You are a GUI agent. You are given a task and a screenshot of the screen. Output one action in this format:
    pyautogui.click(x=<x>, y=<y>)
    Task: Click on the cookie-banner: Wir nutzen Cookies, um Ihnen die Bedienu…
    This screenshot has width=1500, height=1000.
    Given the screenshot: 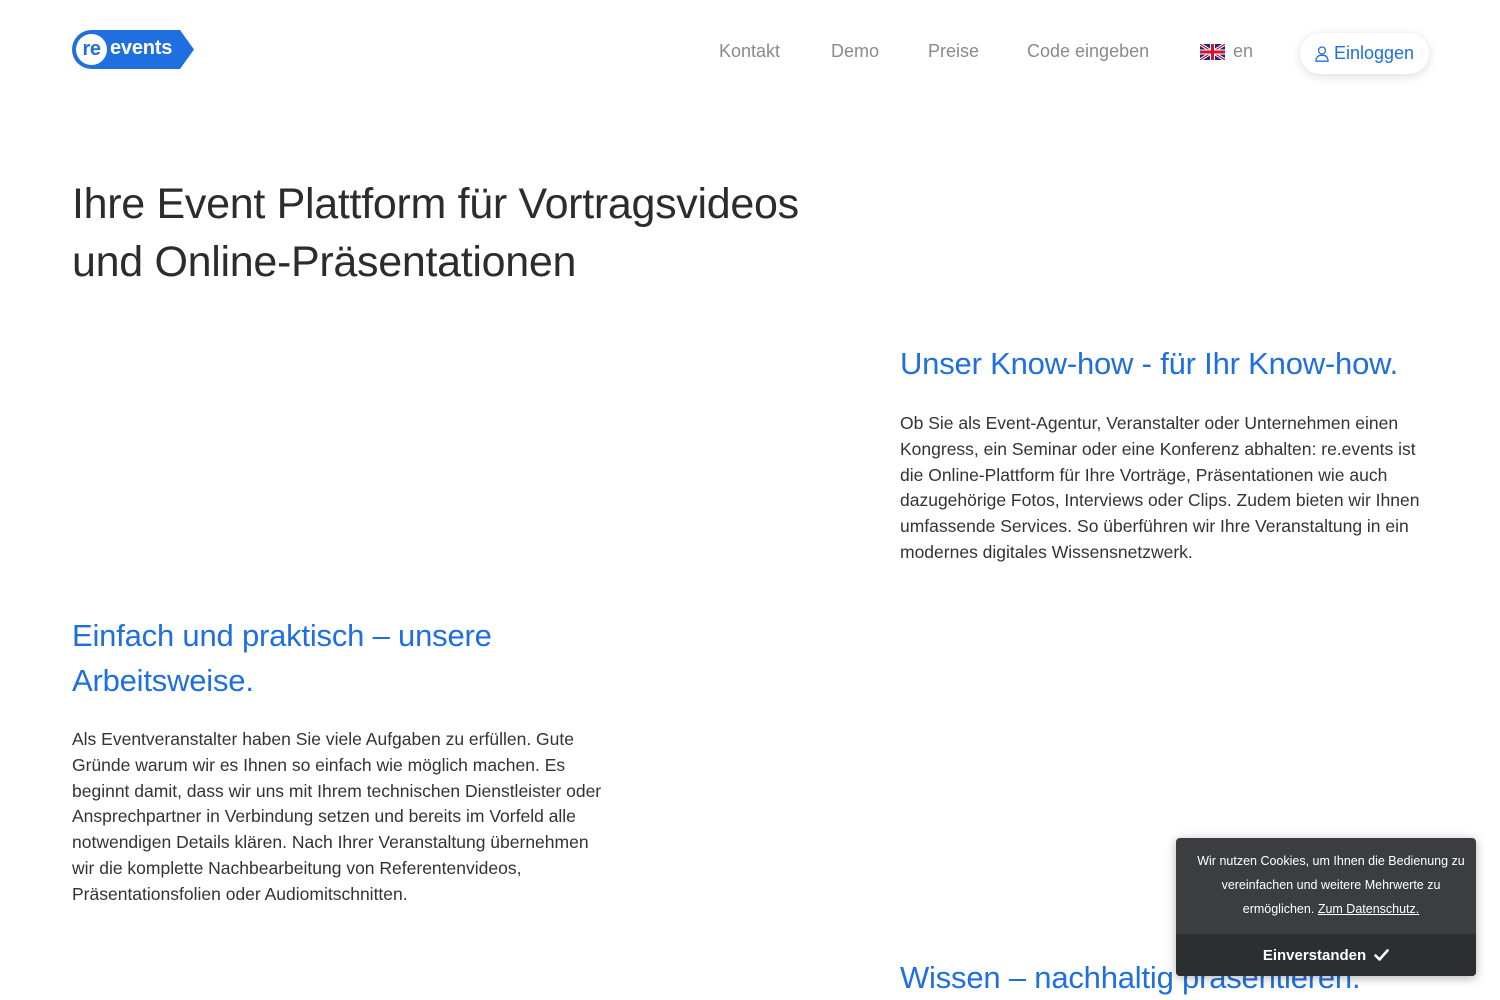 What is the action you would take?
    pyautogui.click(x=1326, y=907)
    